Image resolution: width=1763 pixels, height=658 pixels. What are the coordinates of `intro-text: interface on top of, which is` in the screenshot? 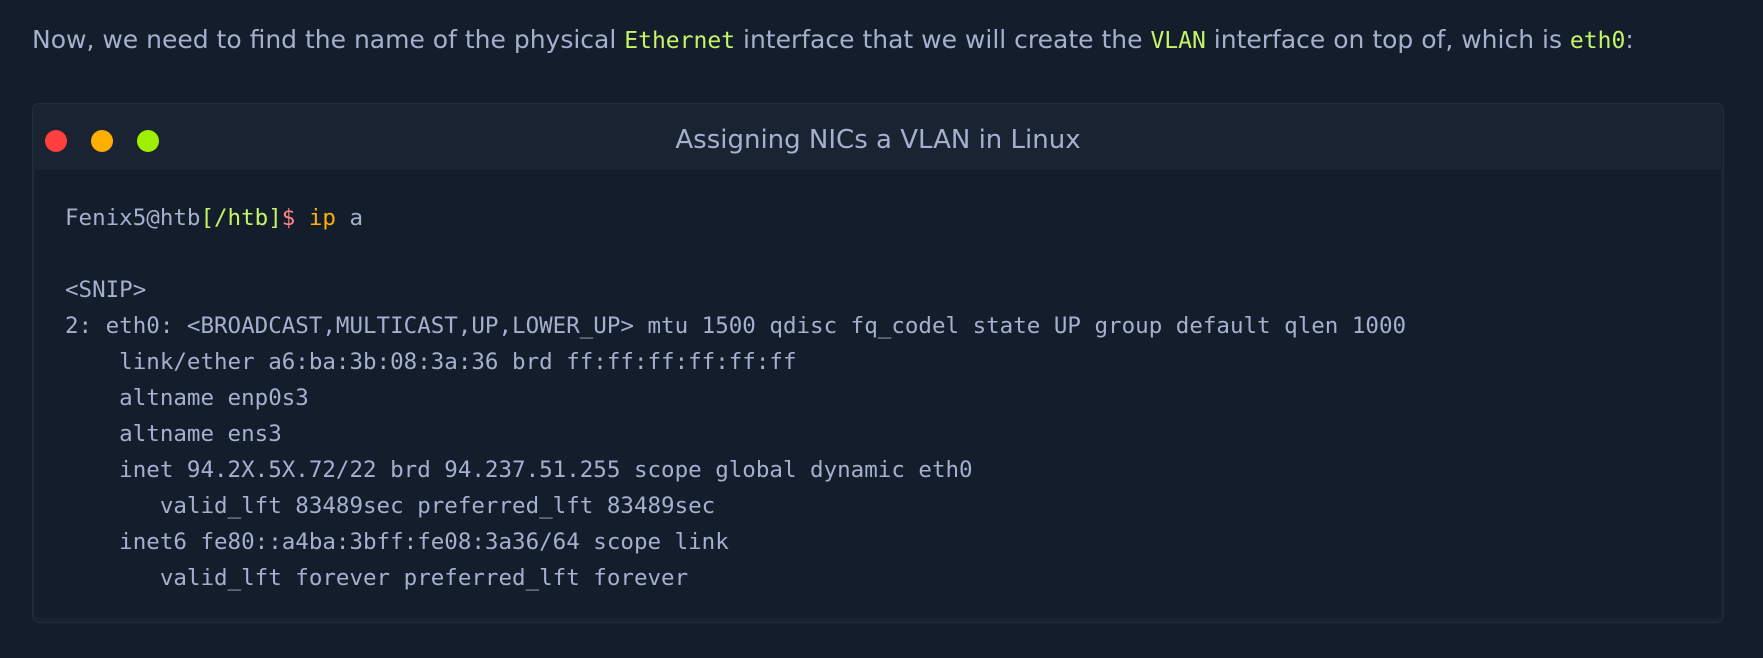 It's located at (1387, 39).